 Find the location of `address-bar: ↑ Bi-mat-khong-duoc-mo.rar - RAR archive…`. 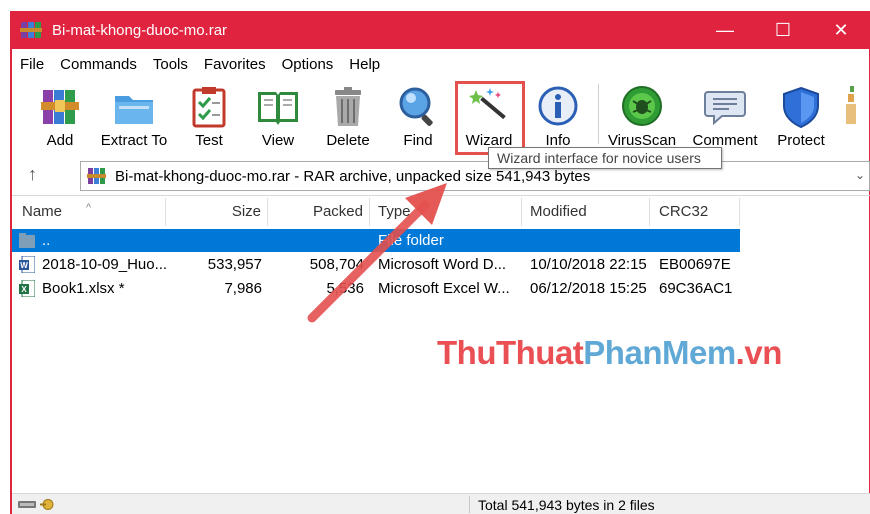

address-bar: ↑ Bi-mat-khong-duoc-mo.rar - RAR archive… is located at coordinates (441, 176).